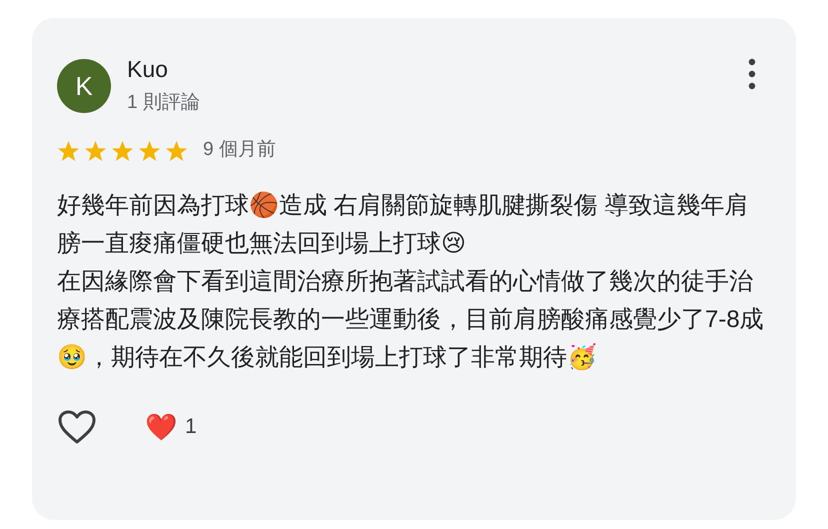 The width and height of the screenshot is (828, 529). I want to click on avatar: K, so click(84, 86).